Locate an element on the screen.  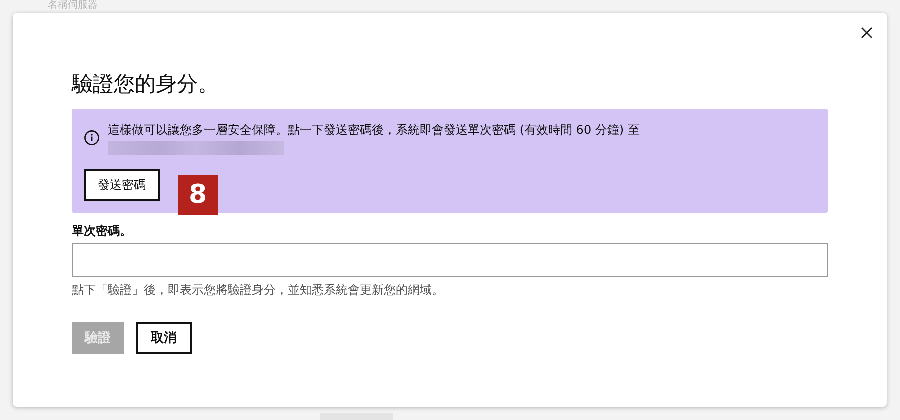
send-code-button: 發送密碼 is located at coordinates (122, 185).